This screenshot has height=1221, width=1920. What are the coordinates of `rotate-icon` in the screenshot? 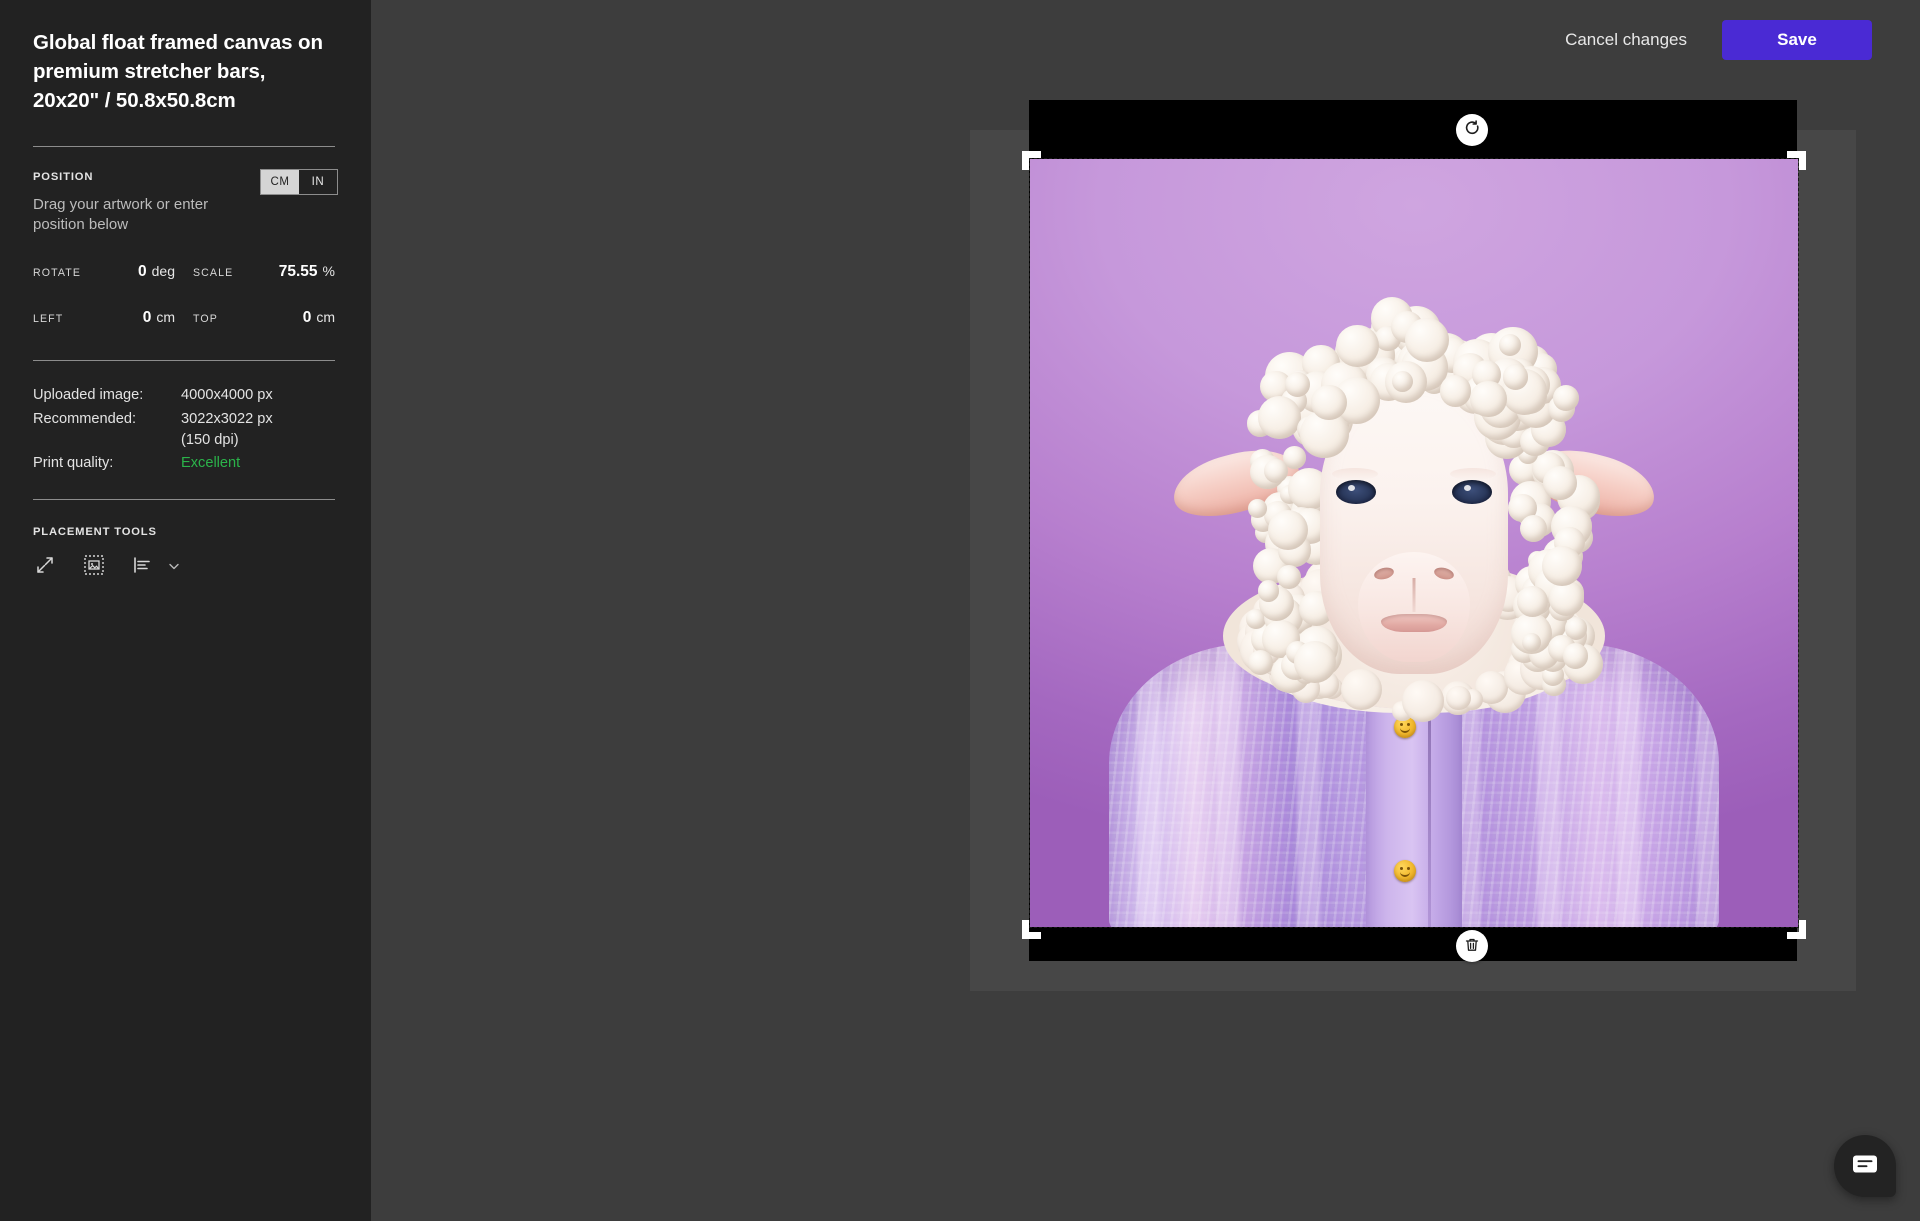 It's located at (1472, 130).